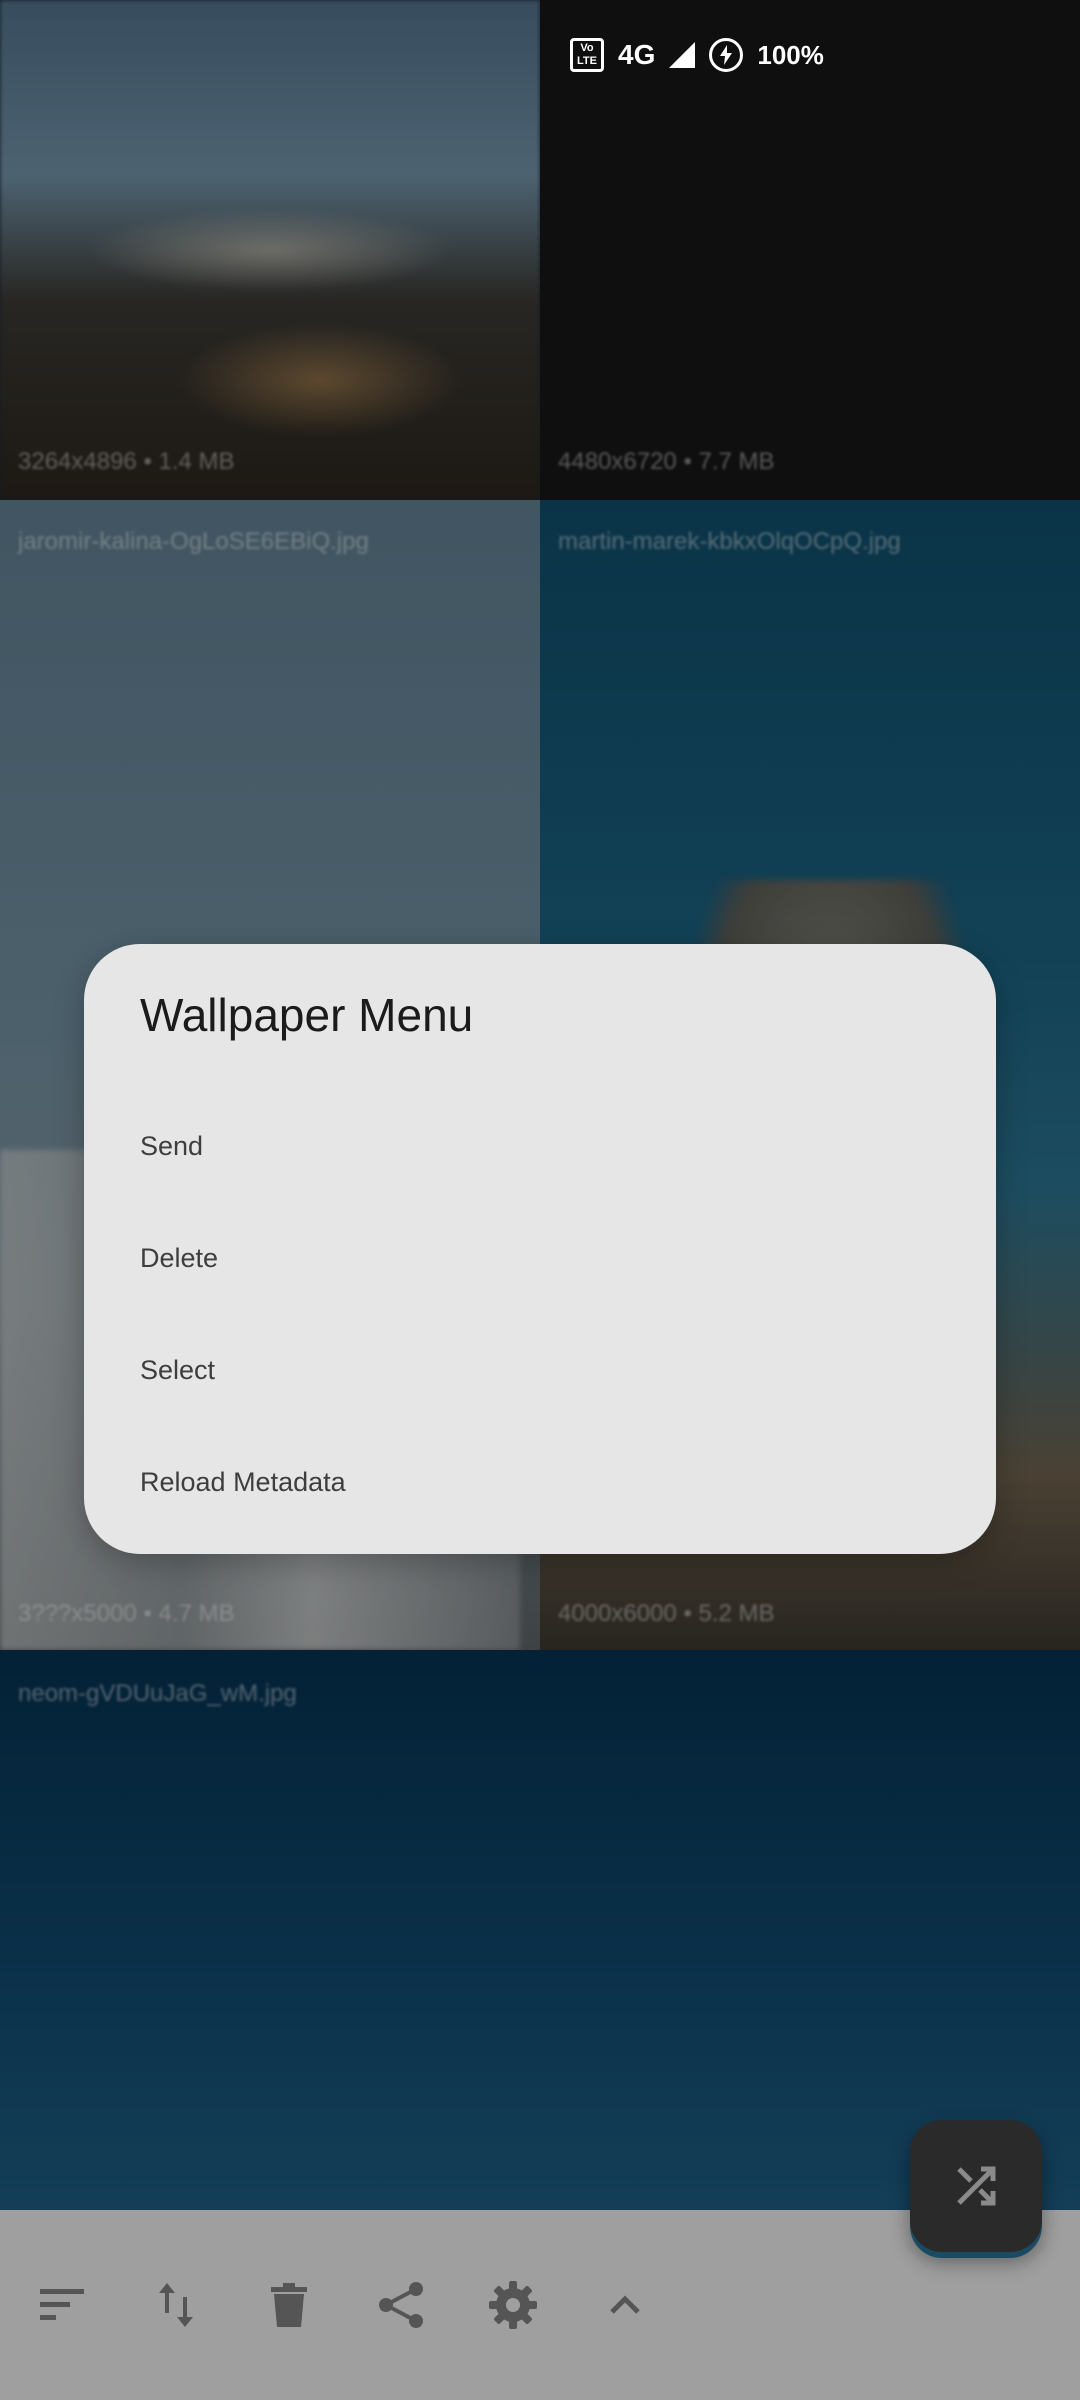 This screenshot has height=2400, width=1080. Describe the element at coordinates (726, 55) in the screenshot. I see `battery-charging-icon` at that location.